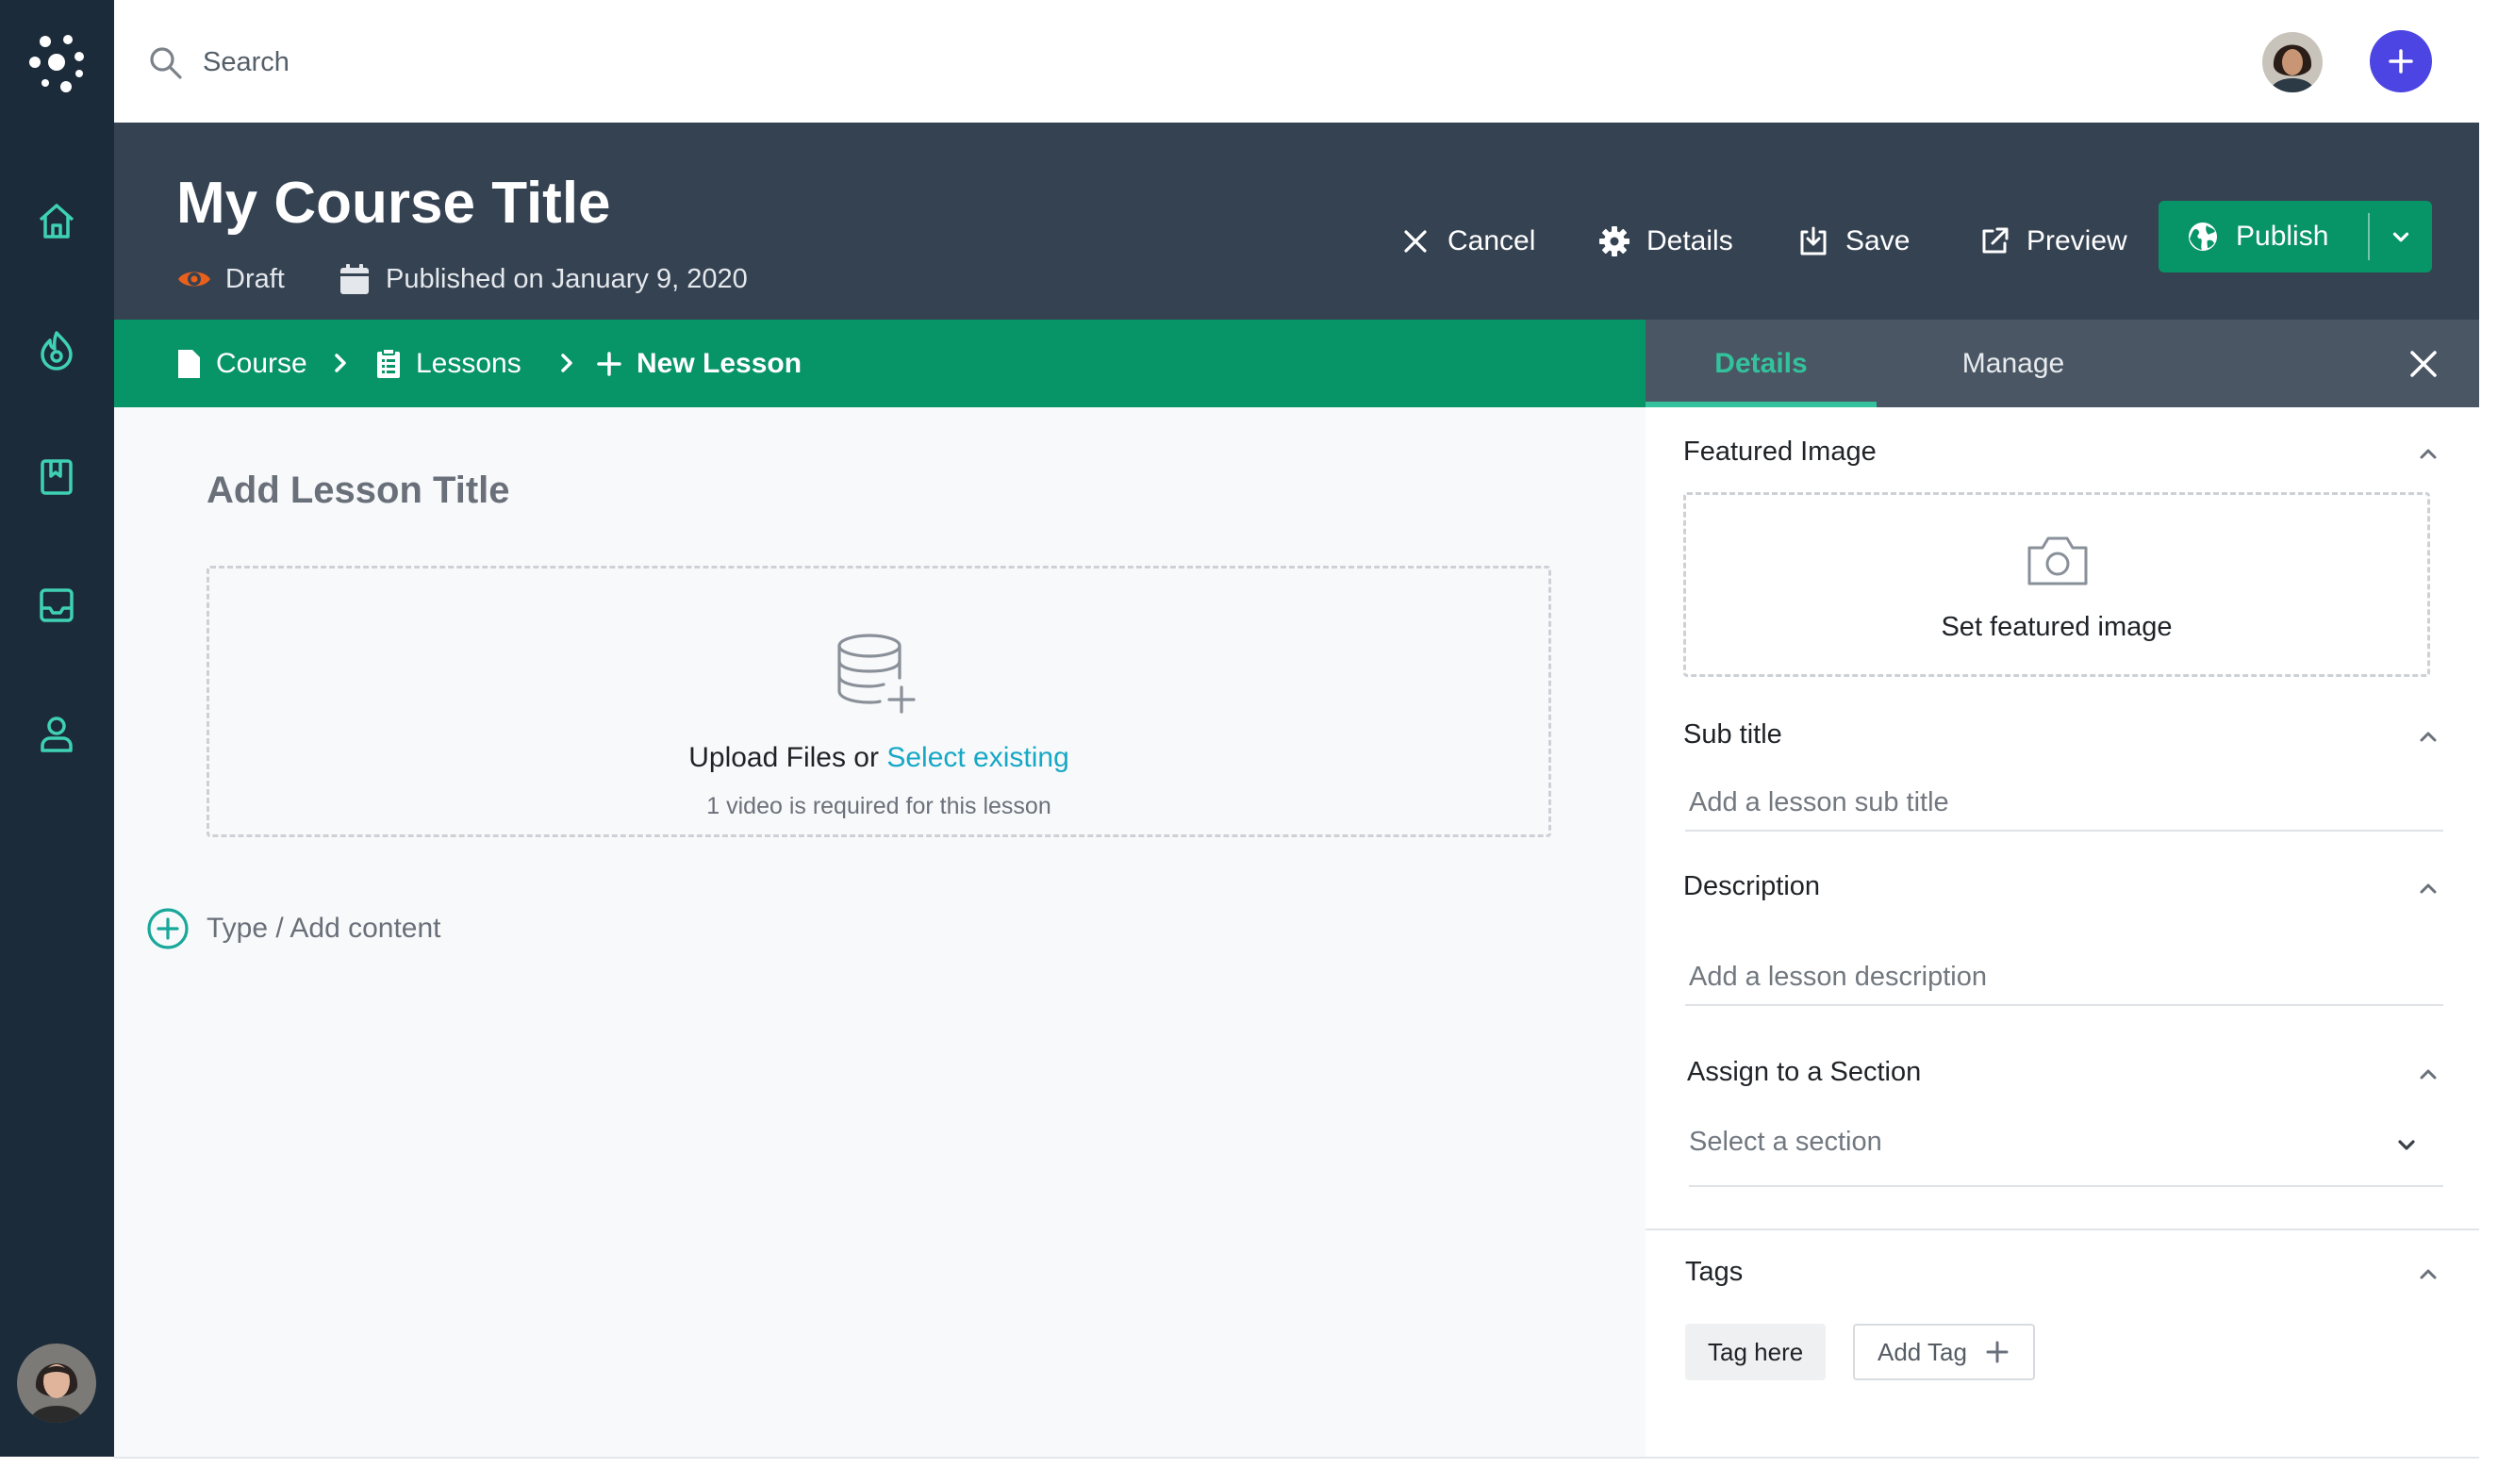 The image size is (2498, 1484). I want to click on bottom-edge, so click(1296, 1458).